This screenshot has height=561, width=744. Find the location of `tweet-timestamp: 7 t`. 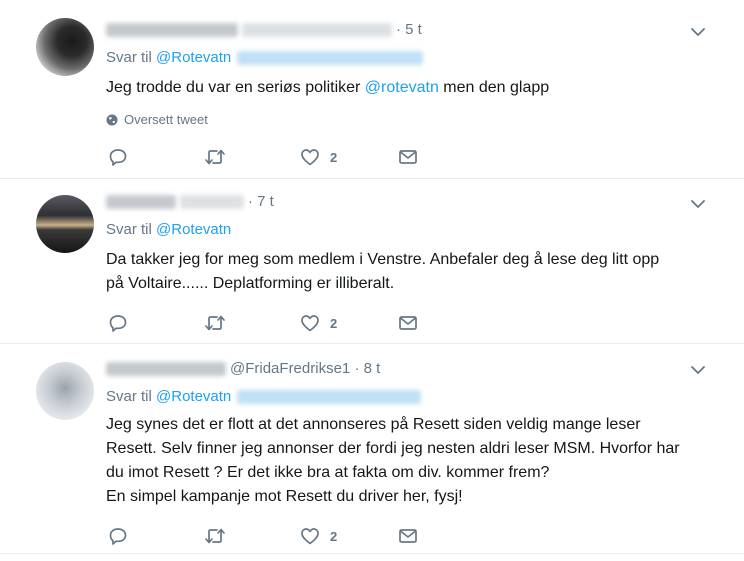

tweet-timestamp: 7 t is located at coordinates (265, 201).